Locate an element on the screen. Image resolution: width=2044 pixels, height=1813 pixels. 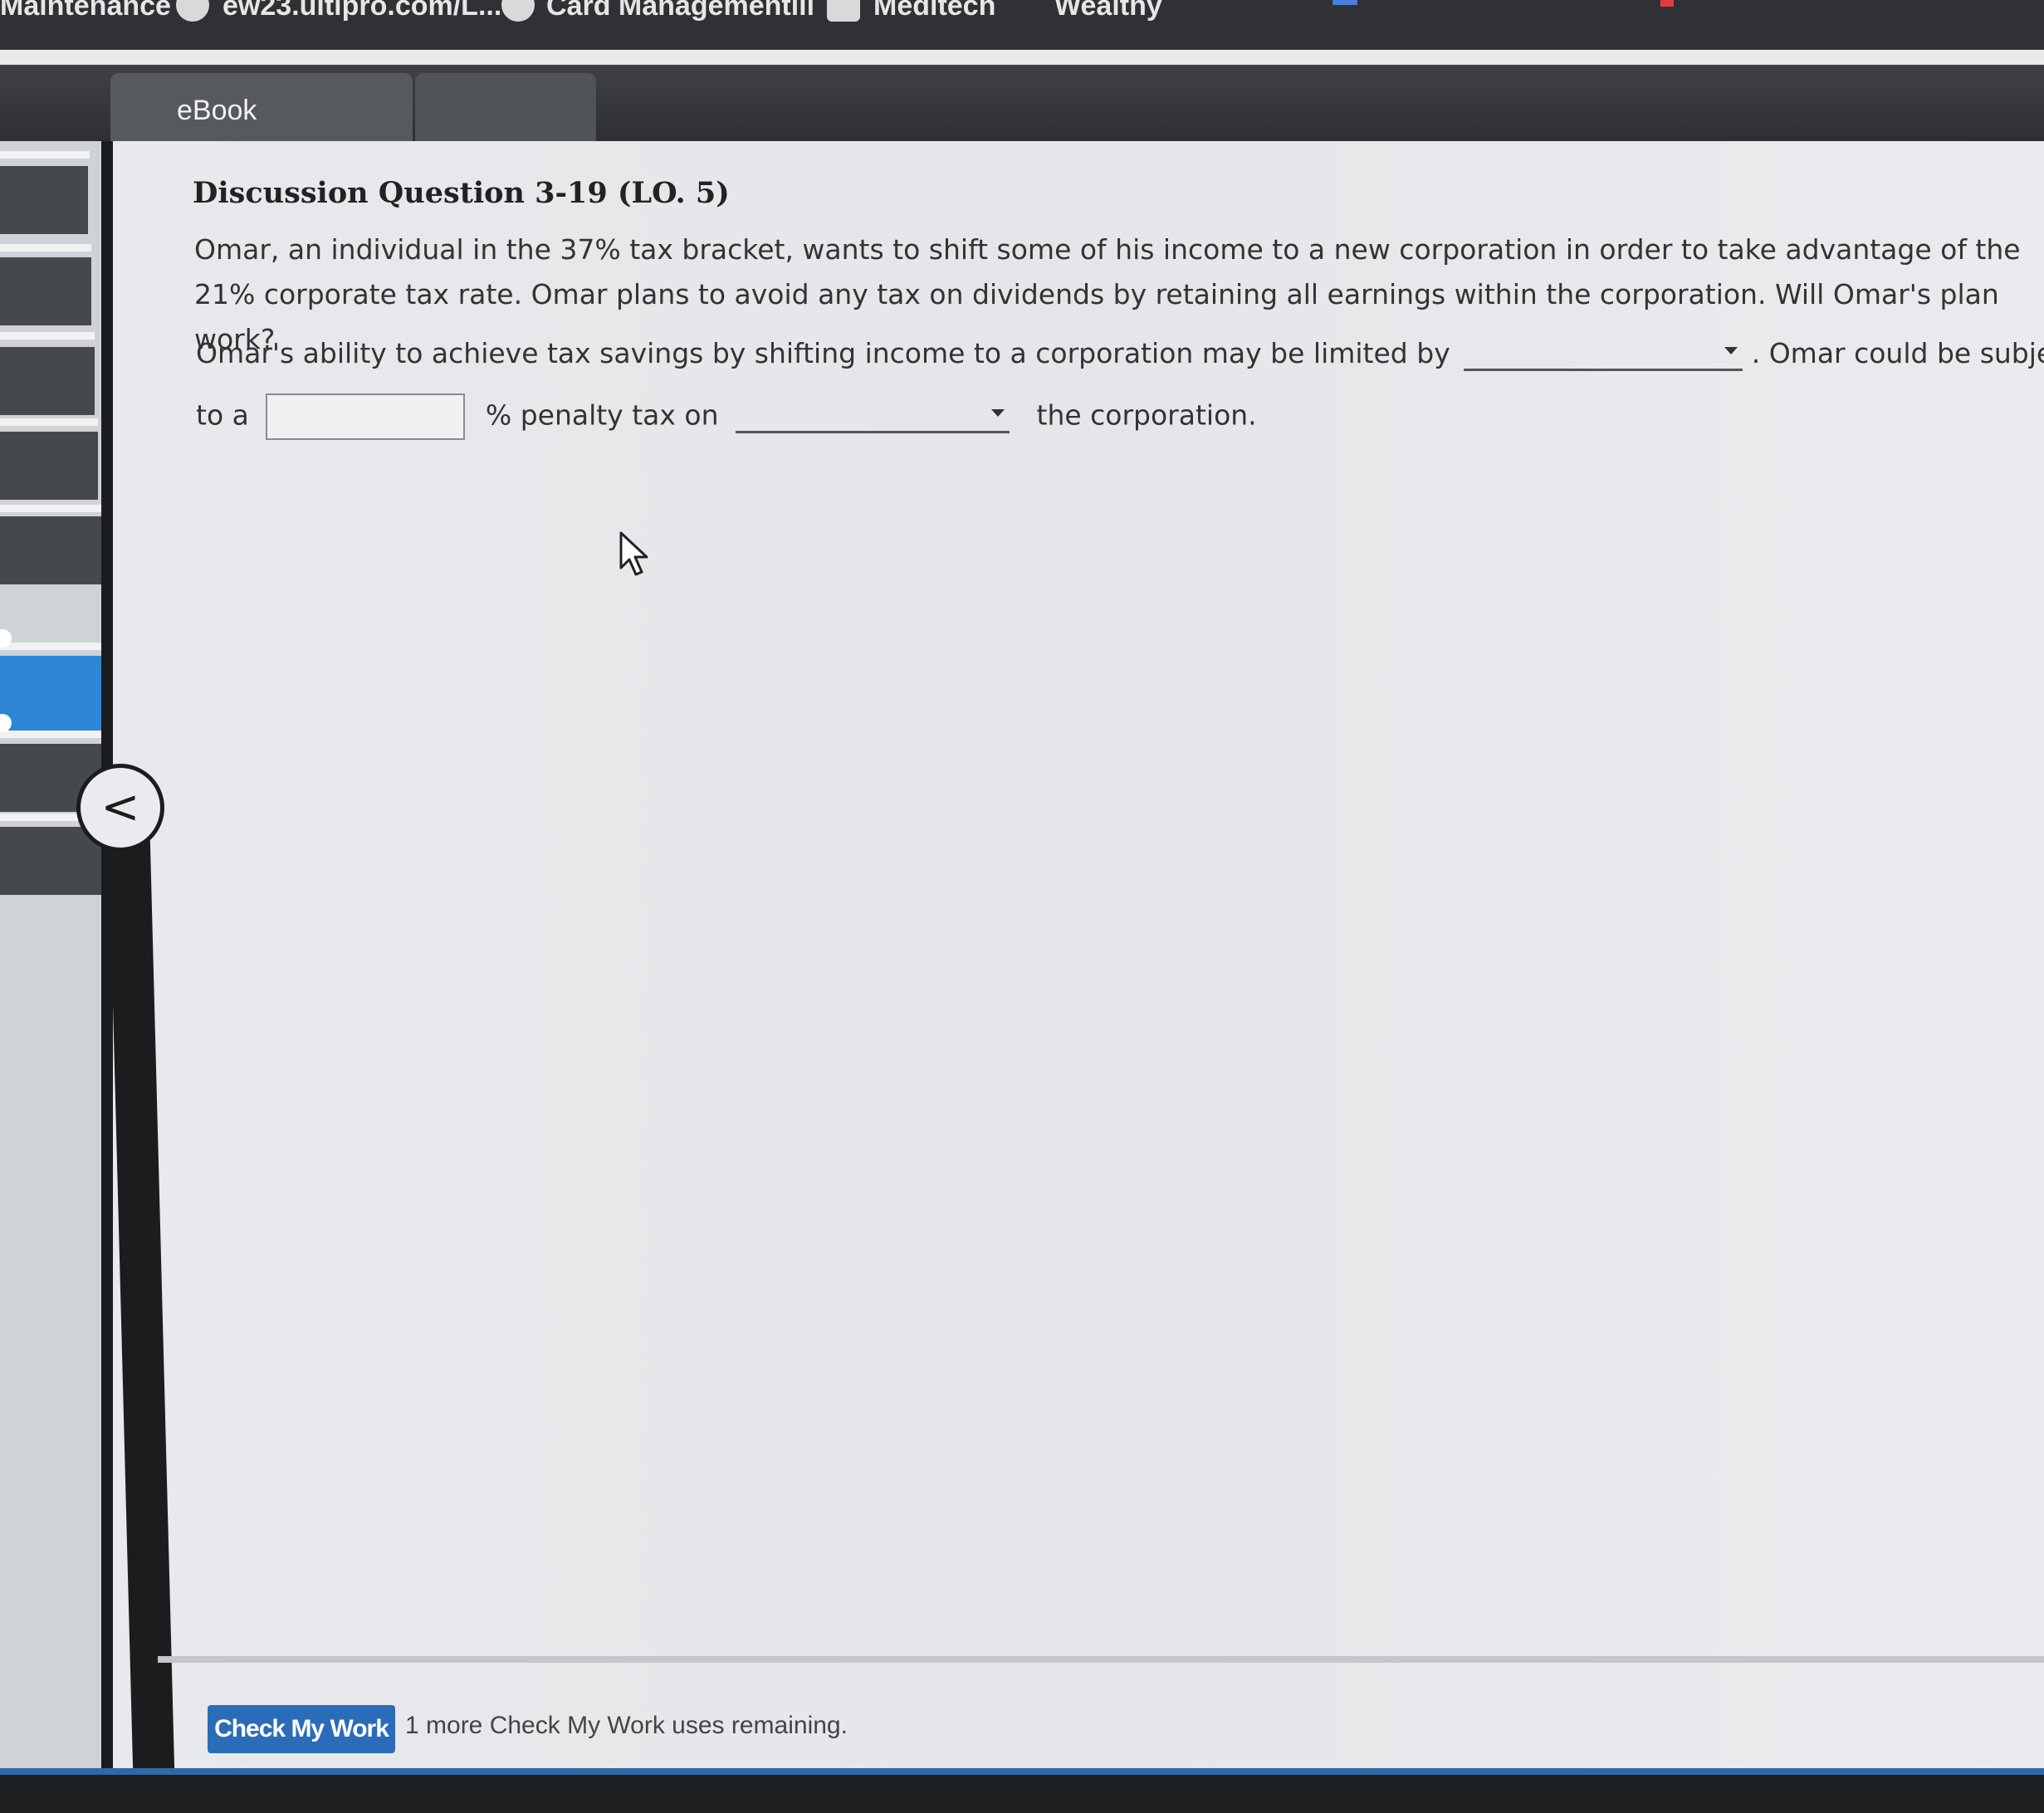
ultipro-icon is located at coordinates (192, 11).